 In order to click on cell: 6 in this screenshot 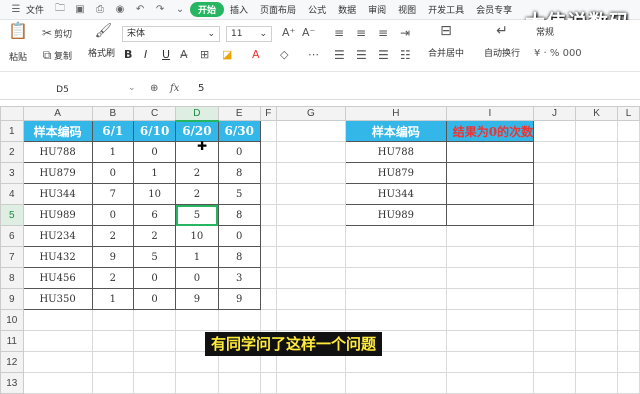, I will do `click(154, 215)`.